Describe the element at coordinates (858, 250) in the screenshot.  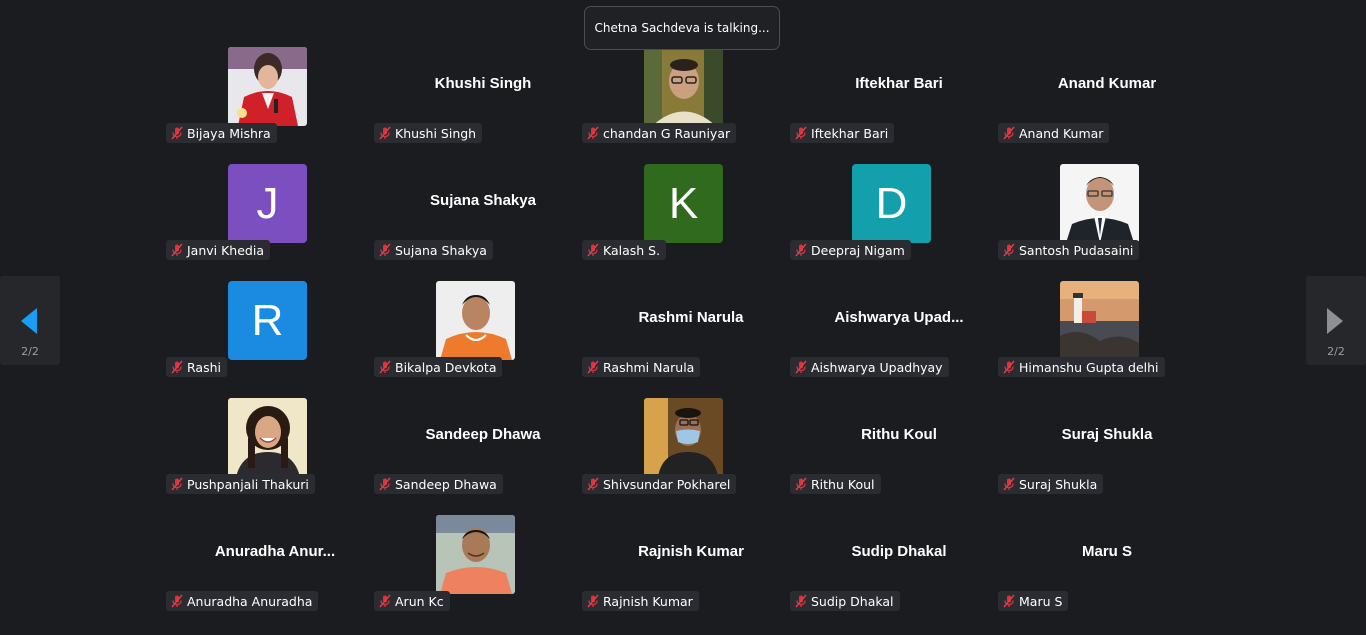
I see `participant-name: Deepraj Nigam` at that location.